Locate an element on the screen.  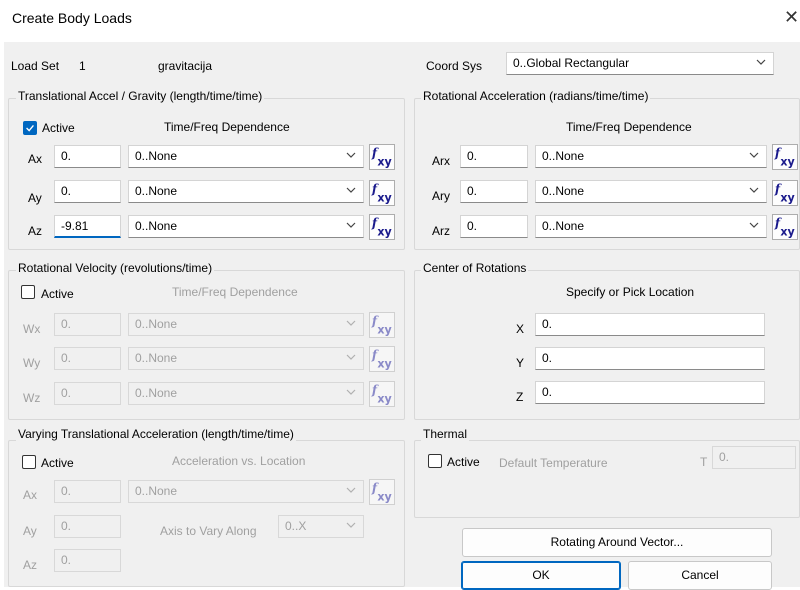
wz-label: Wz is located at coordinates (32, 398).